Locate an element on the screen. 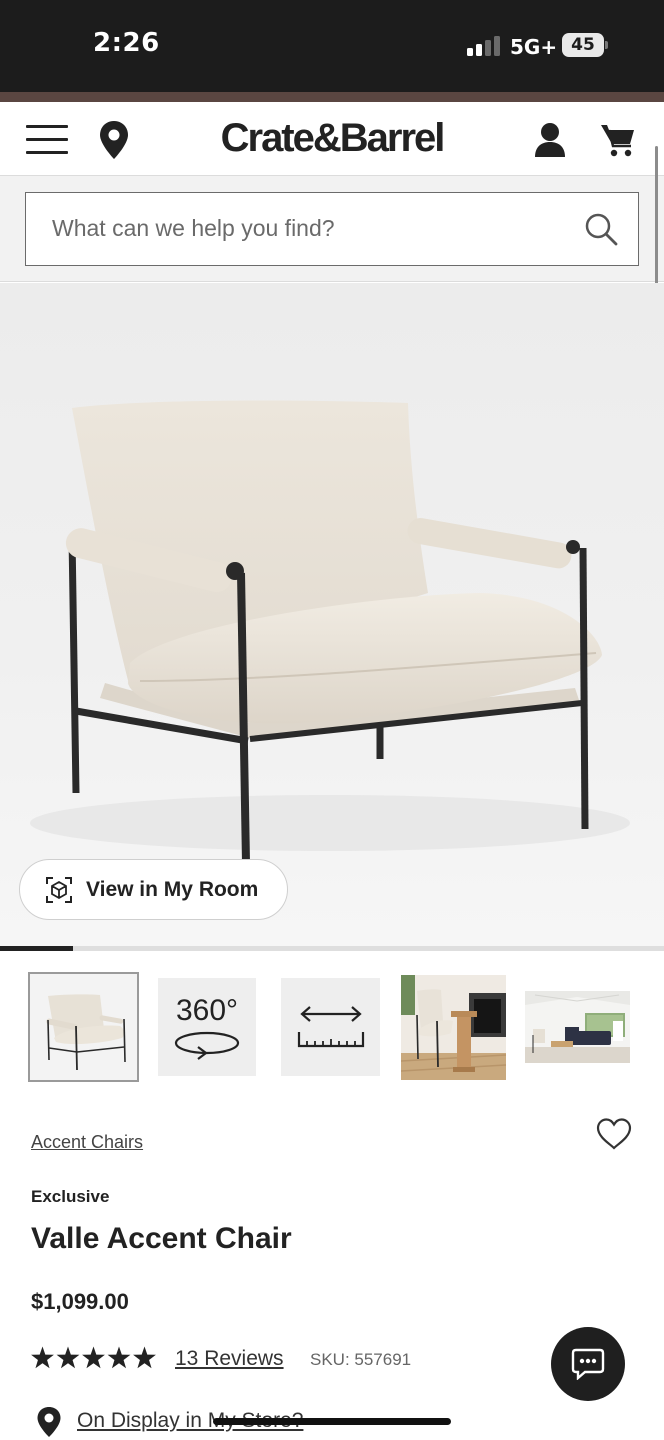 The height and width of the screenshot is (1440, 664). rotate-icon is located at coordinates (207, 1045).